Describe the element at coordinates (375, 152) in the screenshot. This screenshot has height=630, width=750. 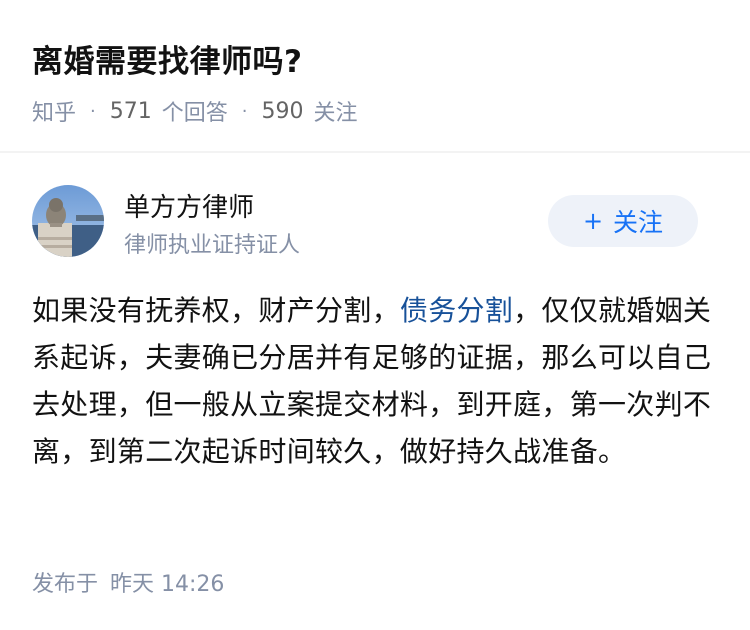
I see `section-divider` at that location.